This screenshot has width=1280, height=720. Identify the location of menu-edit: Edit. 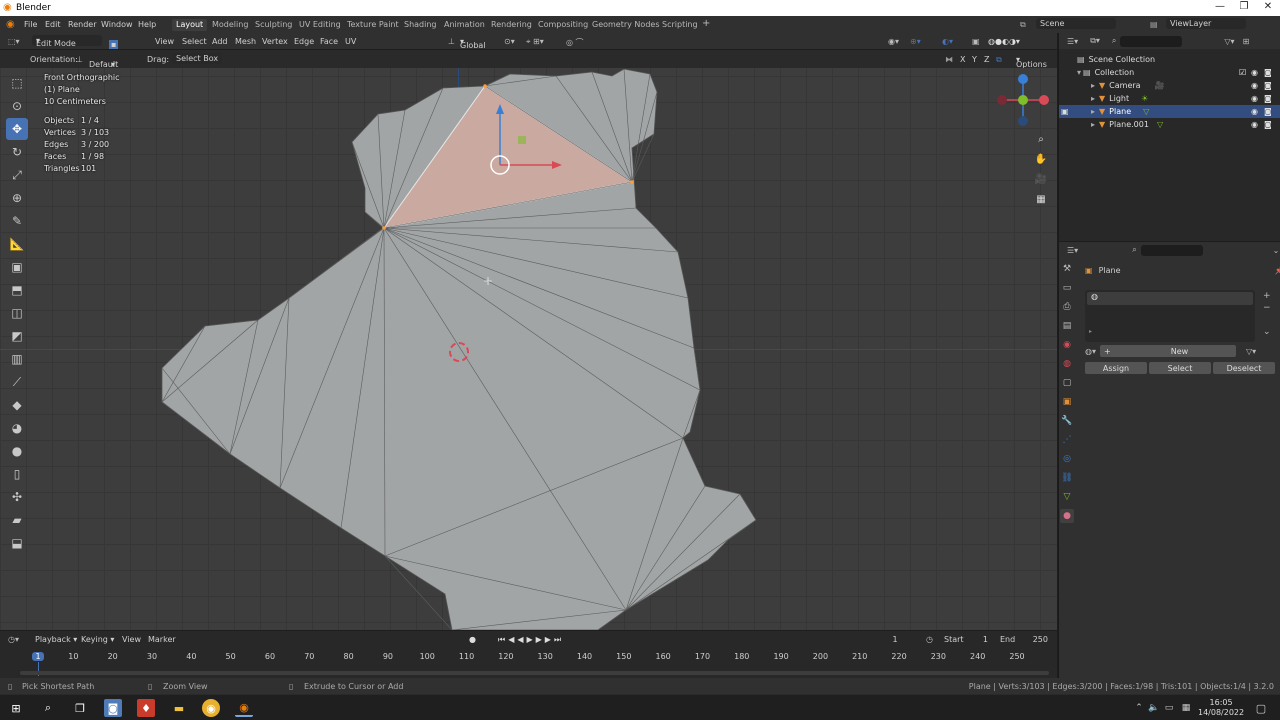
(53, 24).